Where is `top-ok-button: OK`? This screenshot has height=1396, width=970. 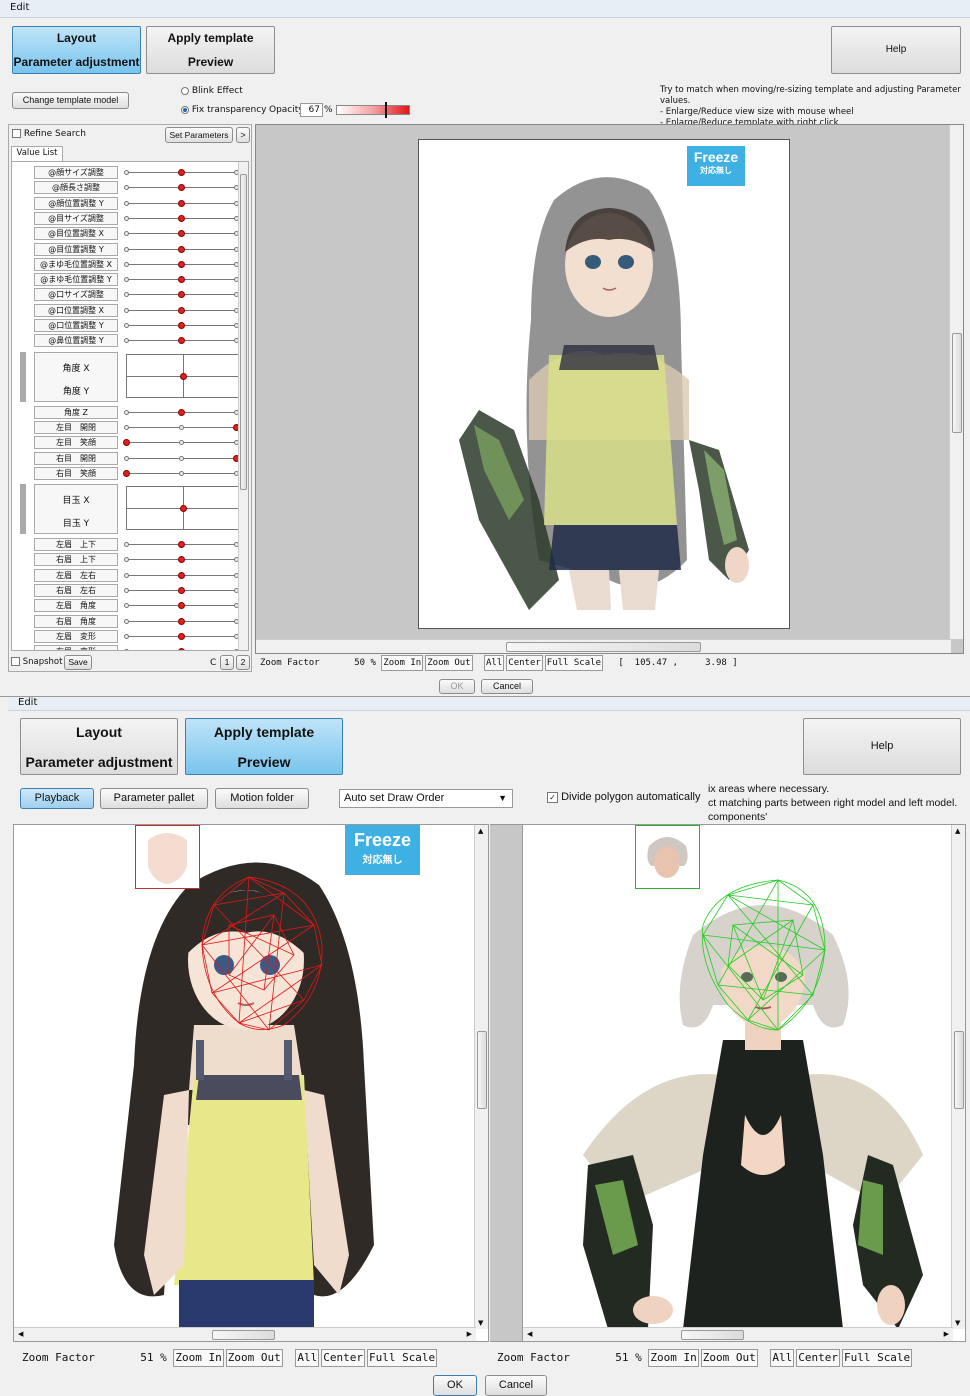 top-ok-button: OK is located at coordinates (457, 686).